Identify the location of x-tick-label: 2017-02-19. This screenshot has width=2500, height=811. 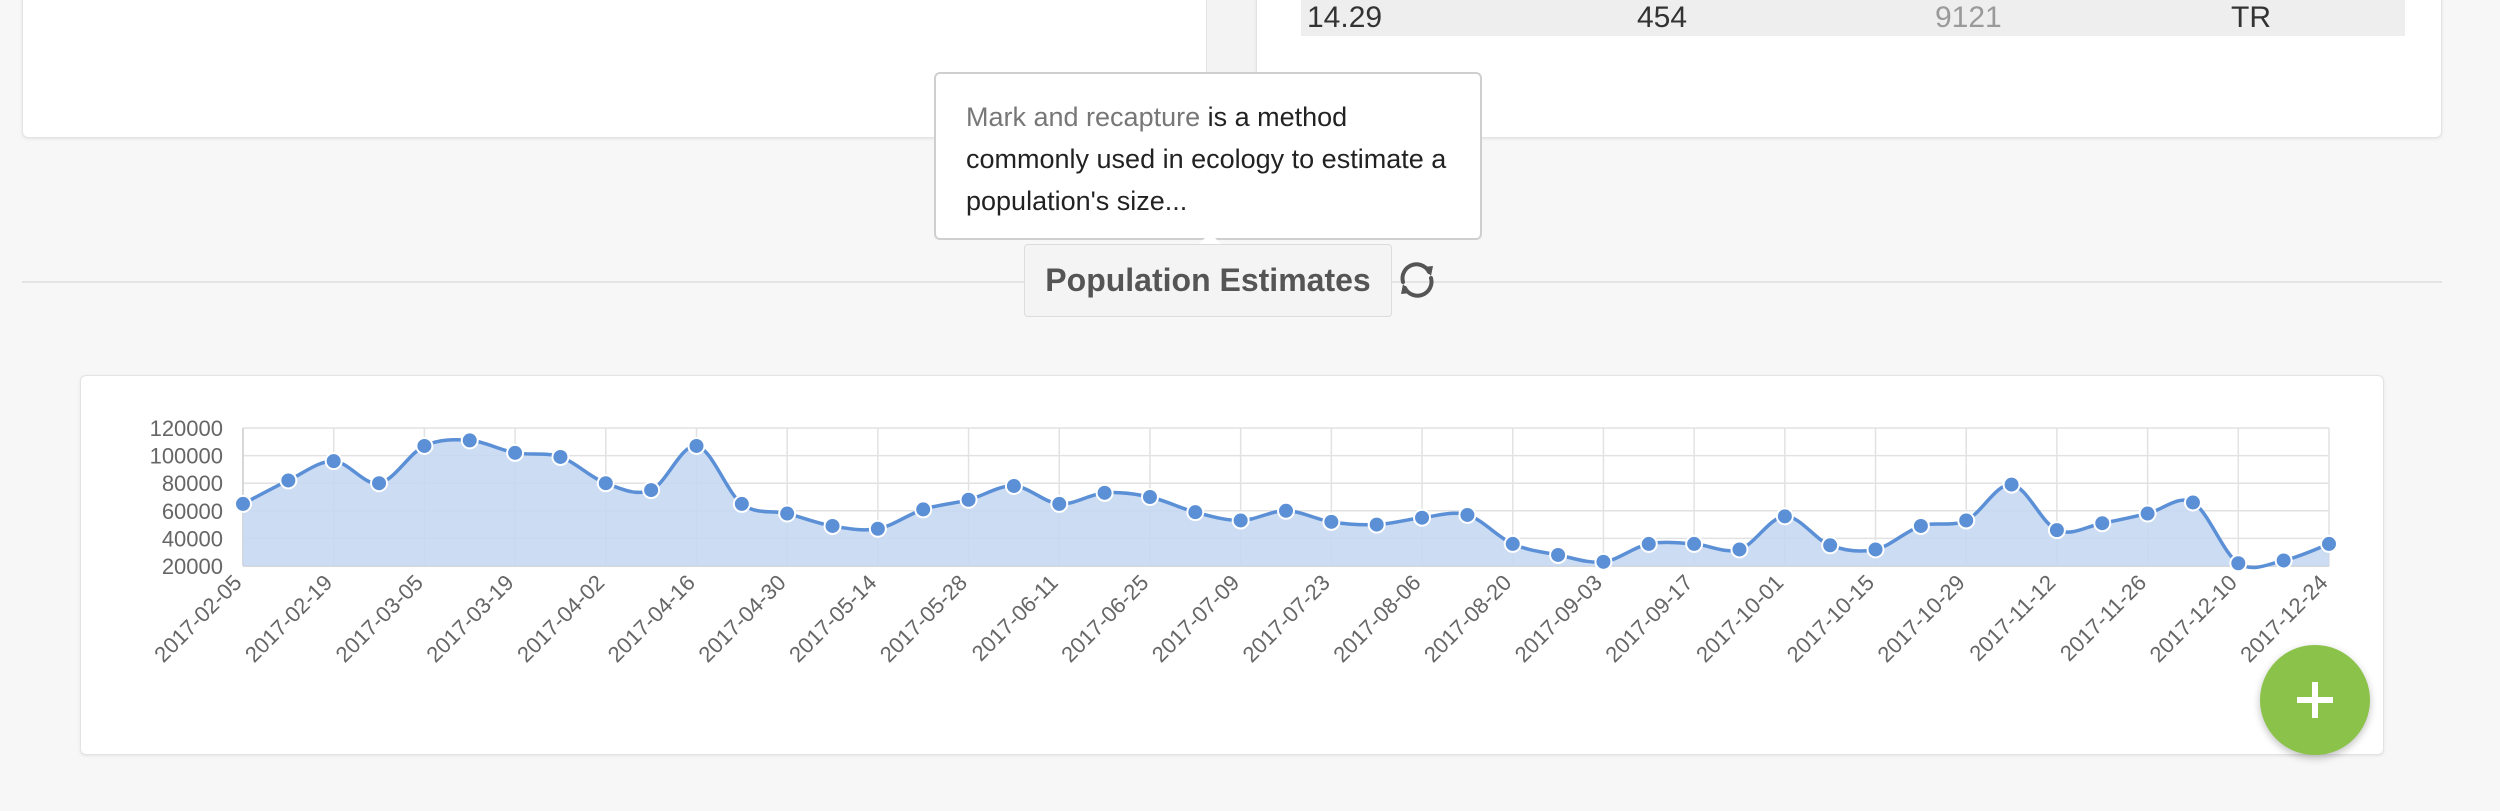
(288, 618).